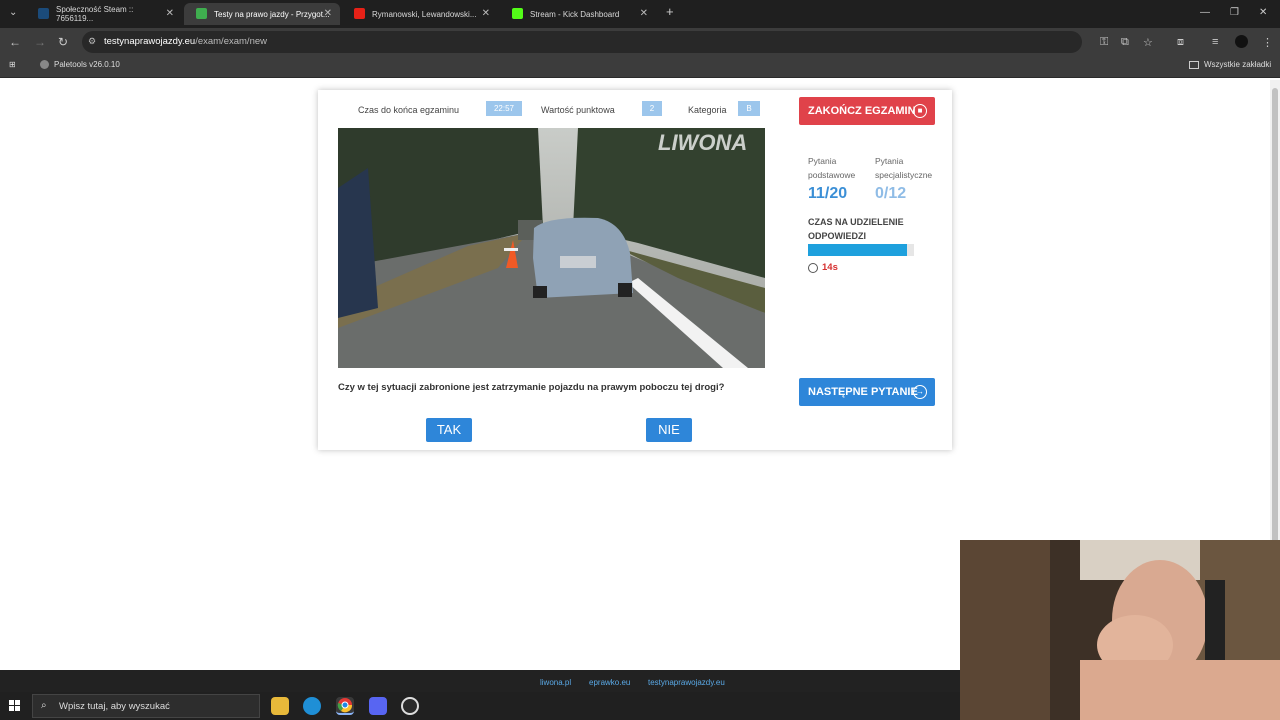 The width and height of the screenshot is (1280, 720). Describe the element at coordinates (551, 248) in the screenshot. I see `question-image: LIWONA` at that location.